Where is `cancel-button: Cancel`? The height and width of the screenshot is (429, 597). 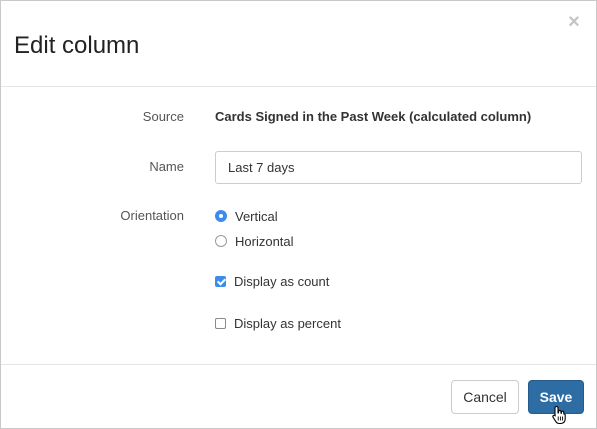 cancel-button: Cancel is located at coordinates (485, 397).